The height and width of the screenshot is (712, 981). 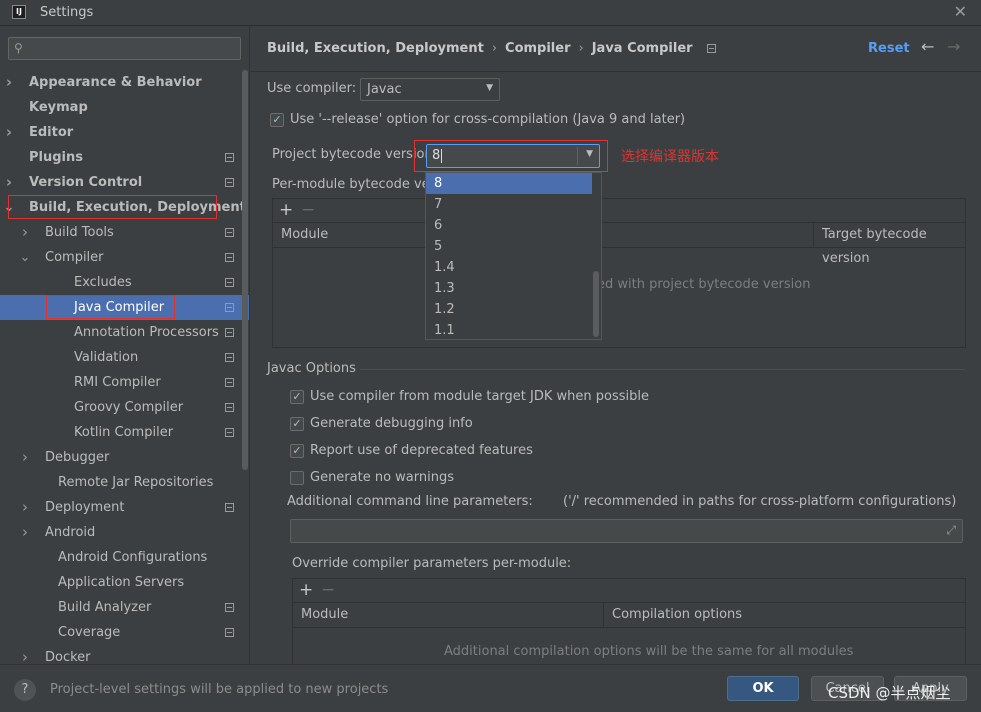 I want to click on settings-search-input: ⚲, so click(x=124, y=48).